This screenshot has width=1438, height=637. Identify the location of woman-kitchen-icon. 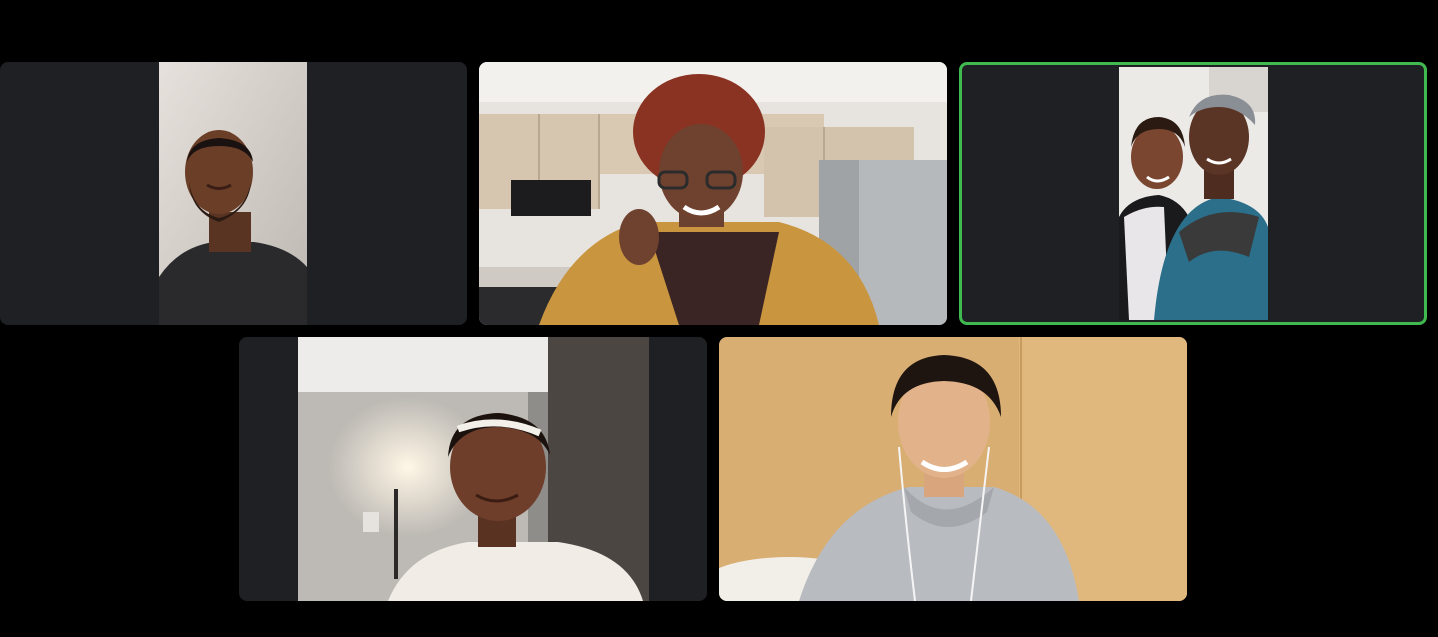
(713, 193).